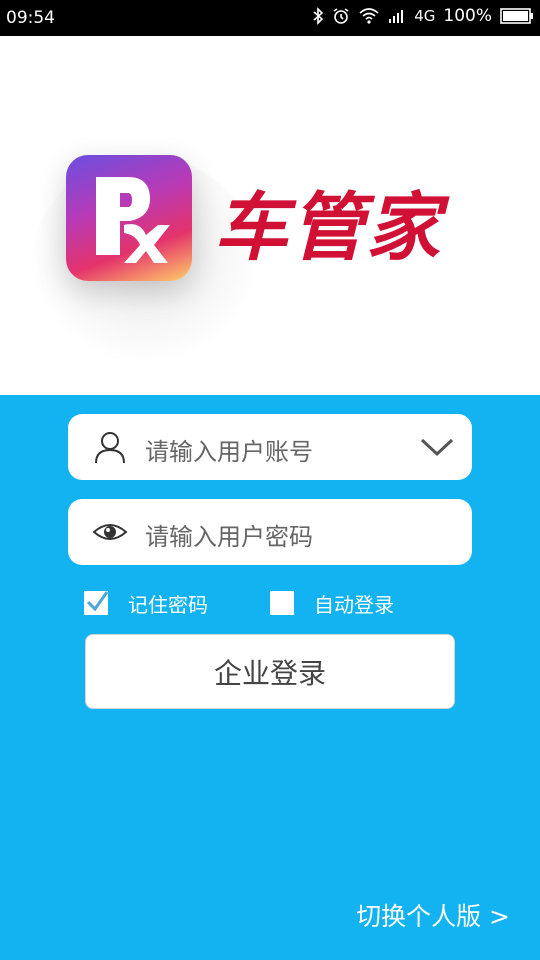 Image resolution: width=540 pixels, height=960 pixels. I want to click on auto-login-row: 自动登录, so click(332, 603).